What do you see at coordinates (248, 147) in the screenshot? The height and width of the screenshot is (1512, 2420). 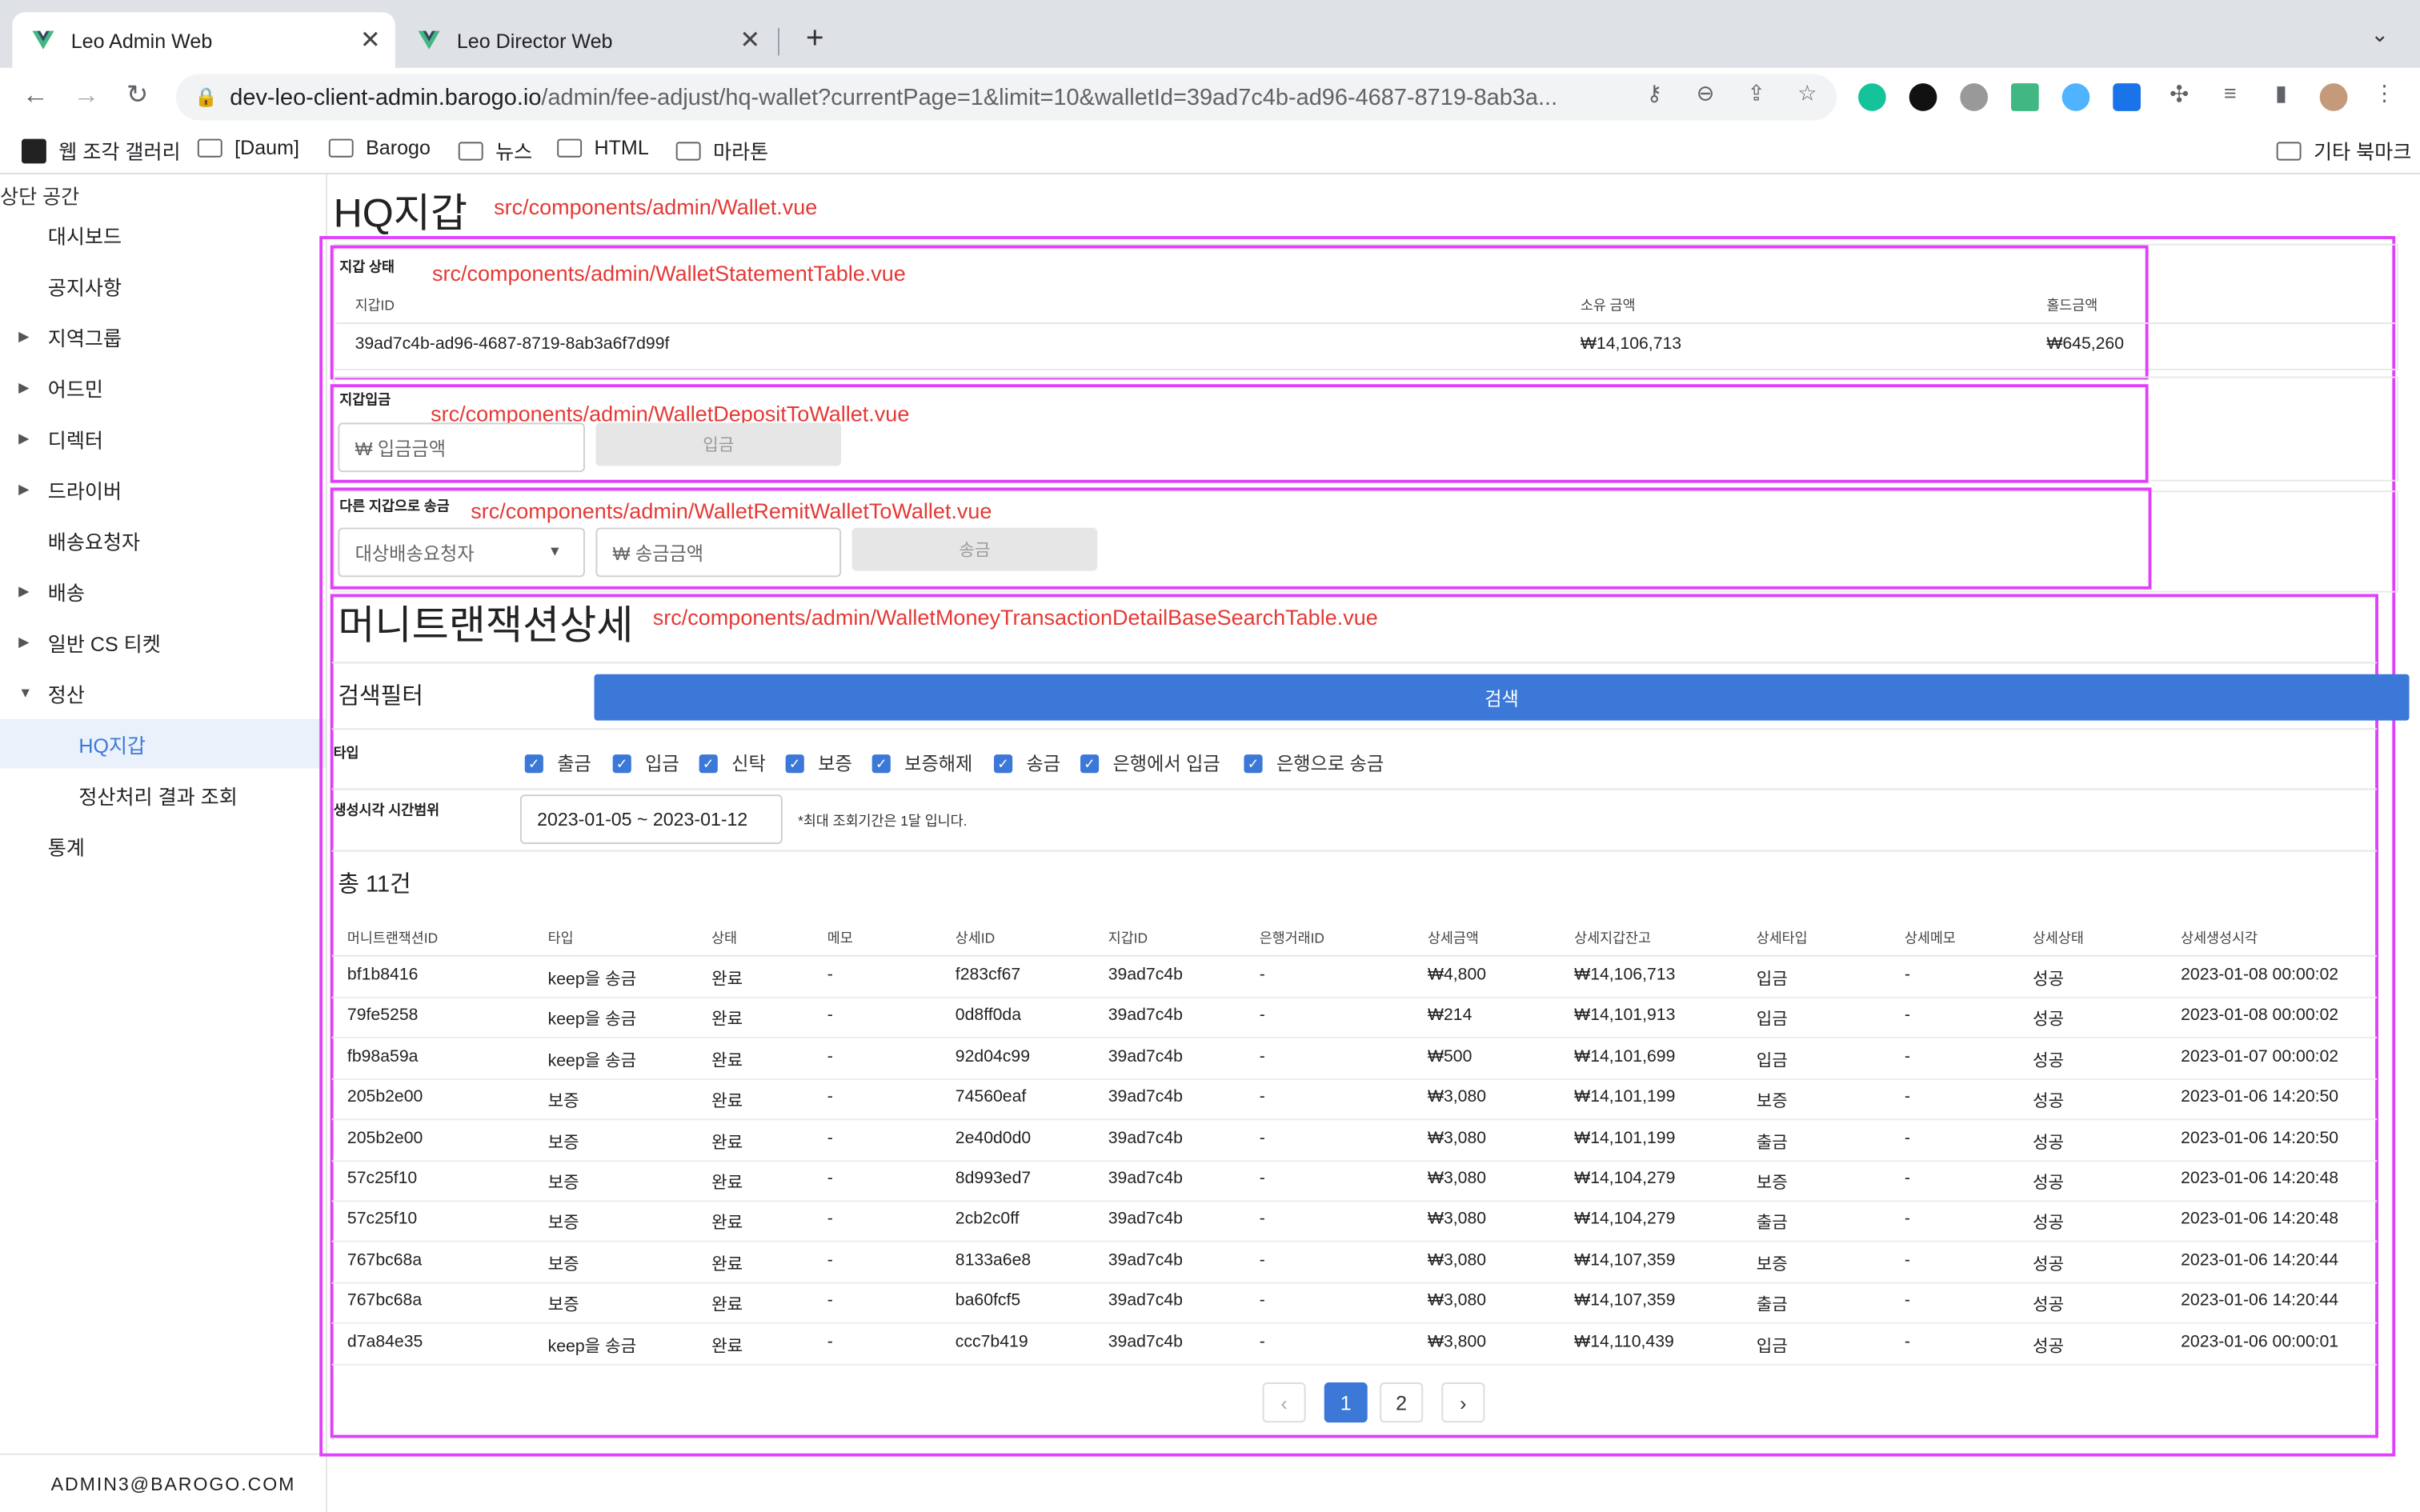 I see `bookmark-daum: [Daum]` at bounding box center [248, 147].